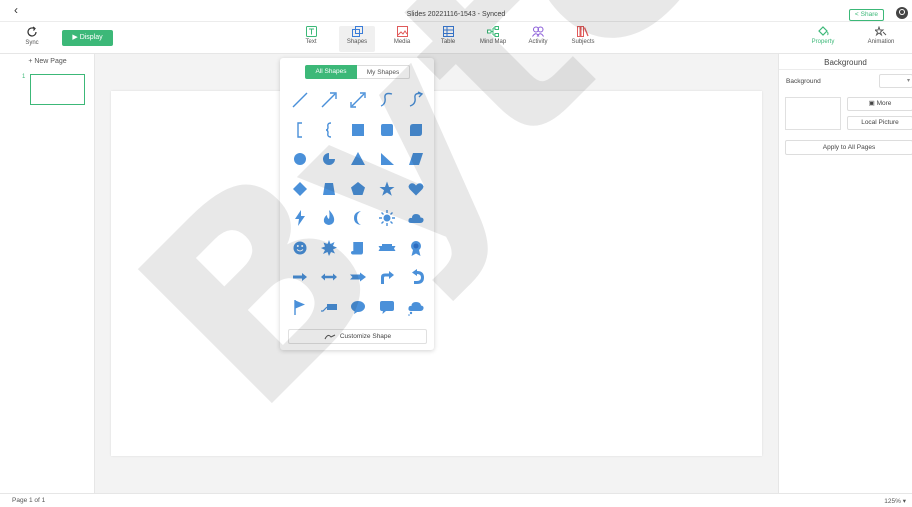 The height and width of the screenshot is (507, 912). I want to click on shape-flame, so click(329, 218).